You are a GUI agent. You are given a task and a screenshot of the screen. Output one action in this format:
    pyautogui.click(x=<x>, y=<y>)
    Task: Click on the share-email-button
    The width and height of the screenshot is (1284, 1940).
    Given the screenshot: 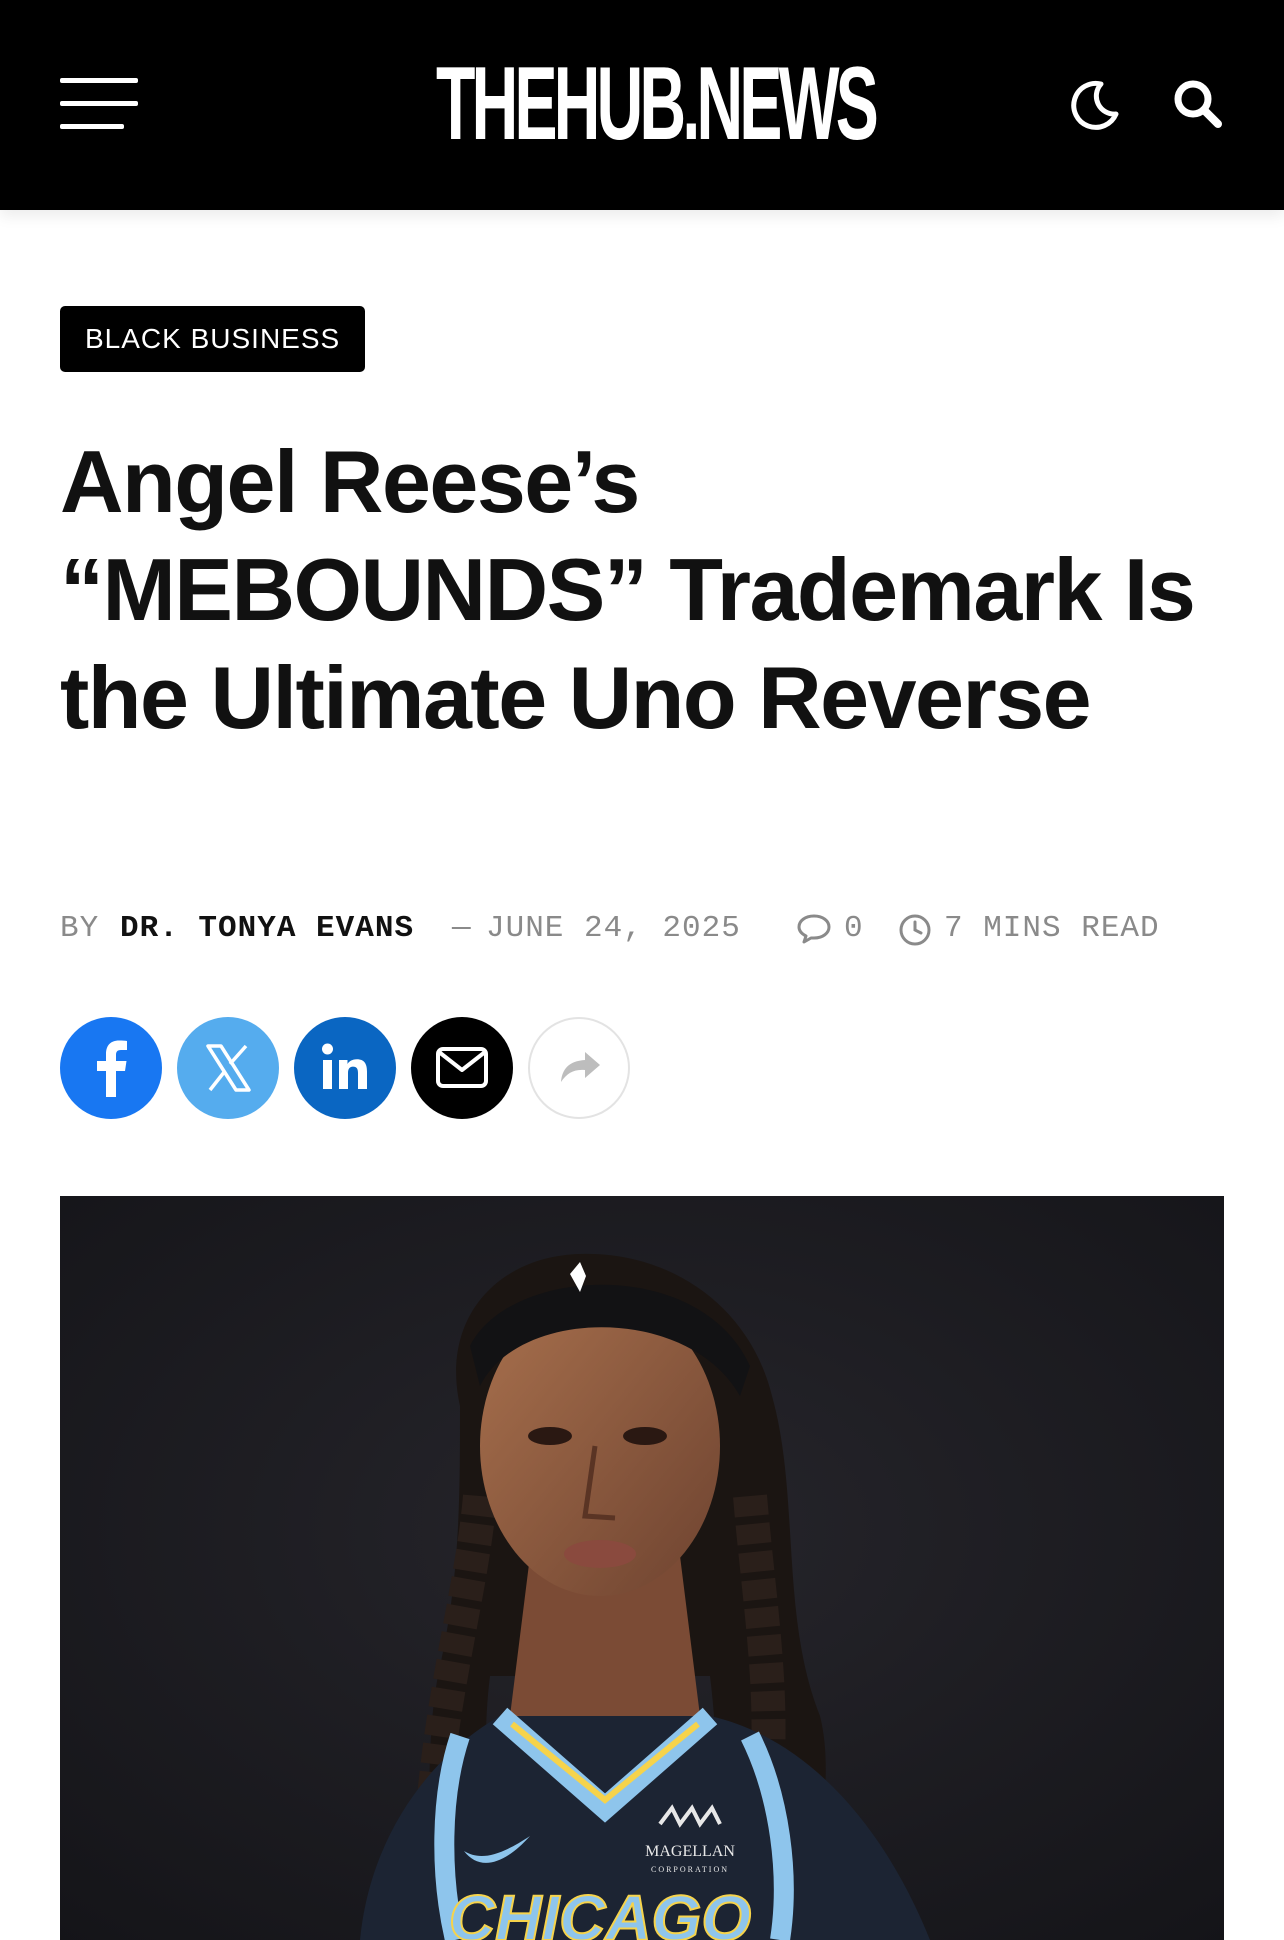 What is the action you would take?
    pyautogui.click(x=462, y=1068)
    